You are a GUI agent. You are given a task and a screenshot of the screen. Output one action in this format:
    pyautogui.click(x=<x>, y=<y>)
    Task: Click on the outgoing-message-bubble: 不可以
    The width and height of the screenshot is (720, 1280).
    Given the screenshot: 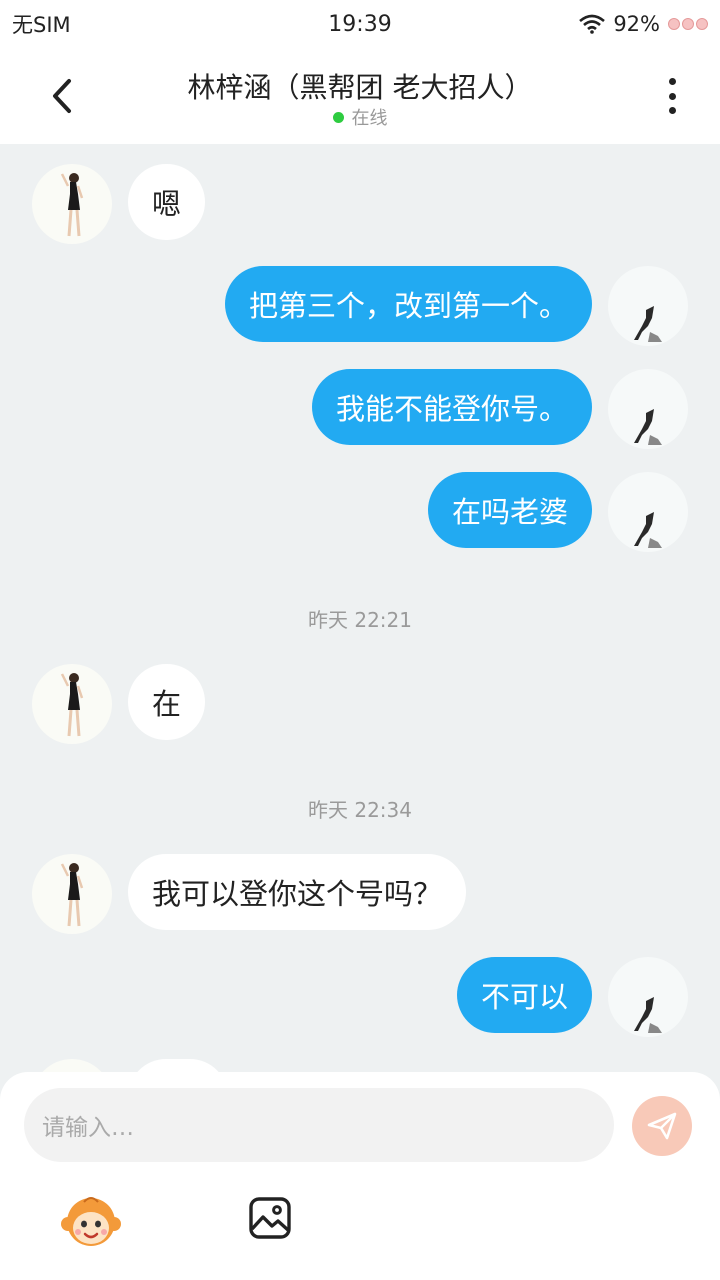 What is the action you would take?
    pyautogui.click(x=524, y=995)
    